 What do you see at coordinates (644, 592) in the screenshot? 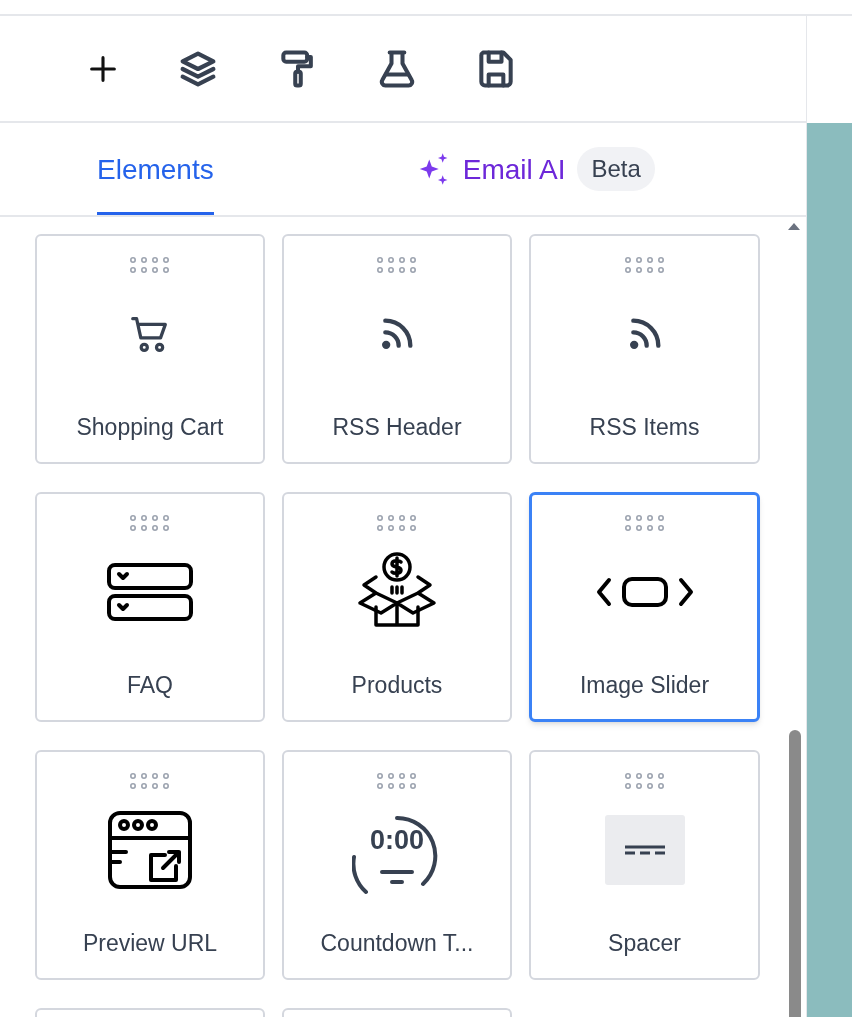
I see `slider-icon` at bounding box center [644, 592].